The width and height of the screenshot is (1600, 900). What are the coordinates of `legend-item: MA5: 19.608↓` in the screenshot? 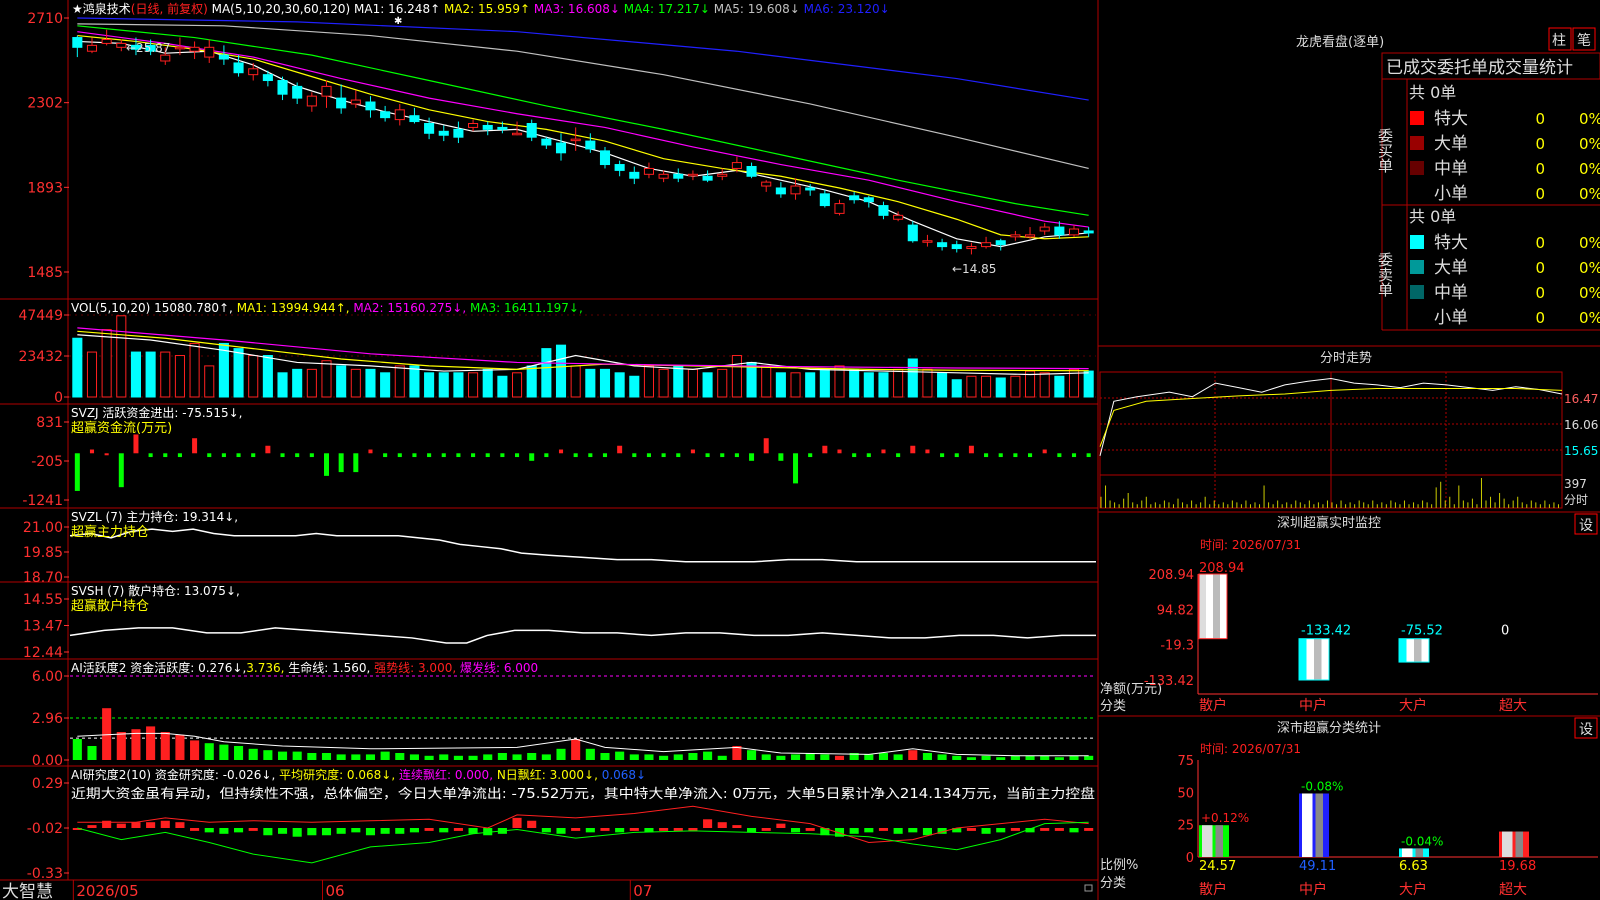 It's located at (759, 9).